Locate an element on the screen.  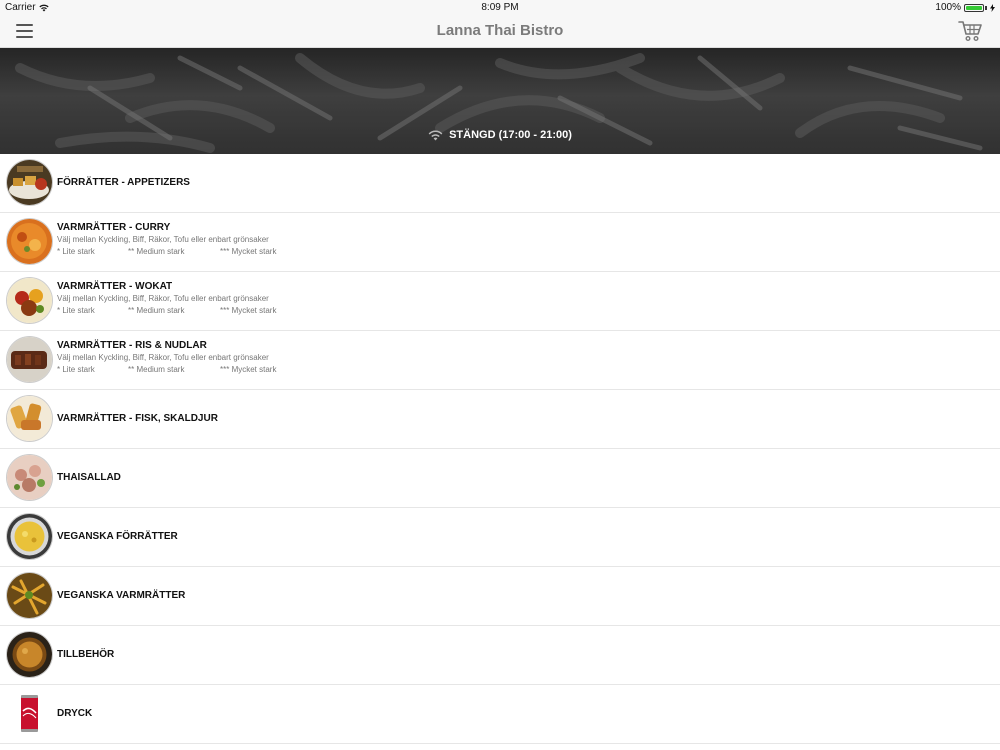
shopping-cart-icon is located at coordinates (970, 31).